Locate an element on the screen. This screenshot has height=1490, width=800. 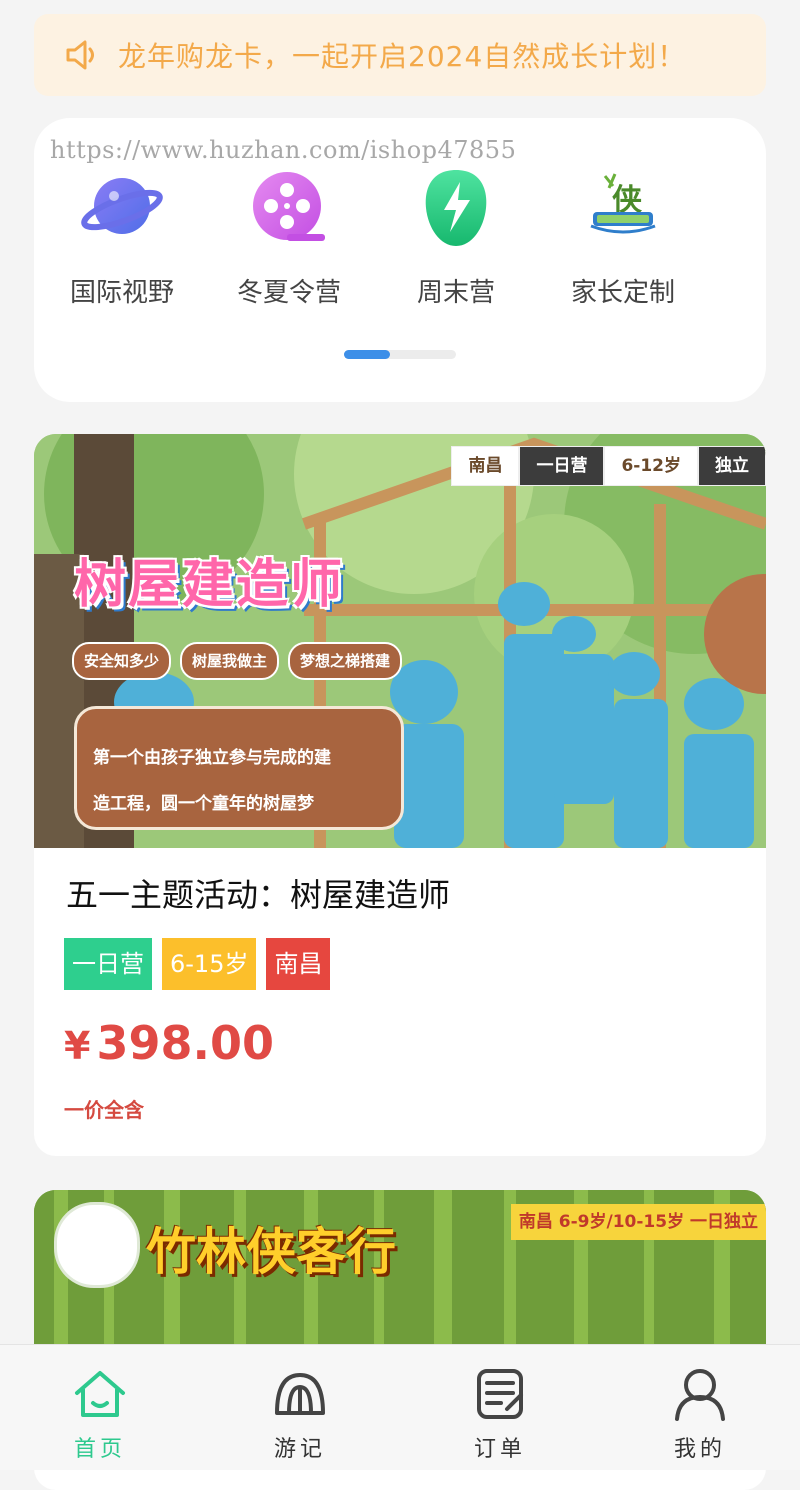
category-label: 家长定制 is located at coordinates (622, 293).